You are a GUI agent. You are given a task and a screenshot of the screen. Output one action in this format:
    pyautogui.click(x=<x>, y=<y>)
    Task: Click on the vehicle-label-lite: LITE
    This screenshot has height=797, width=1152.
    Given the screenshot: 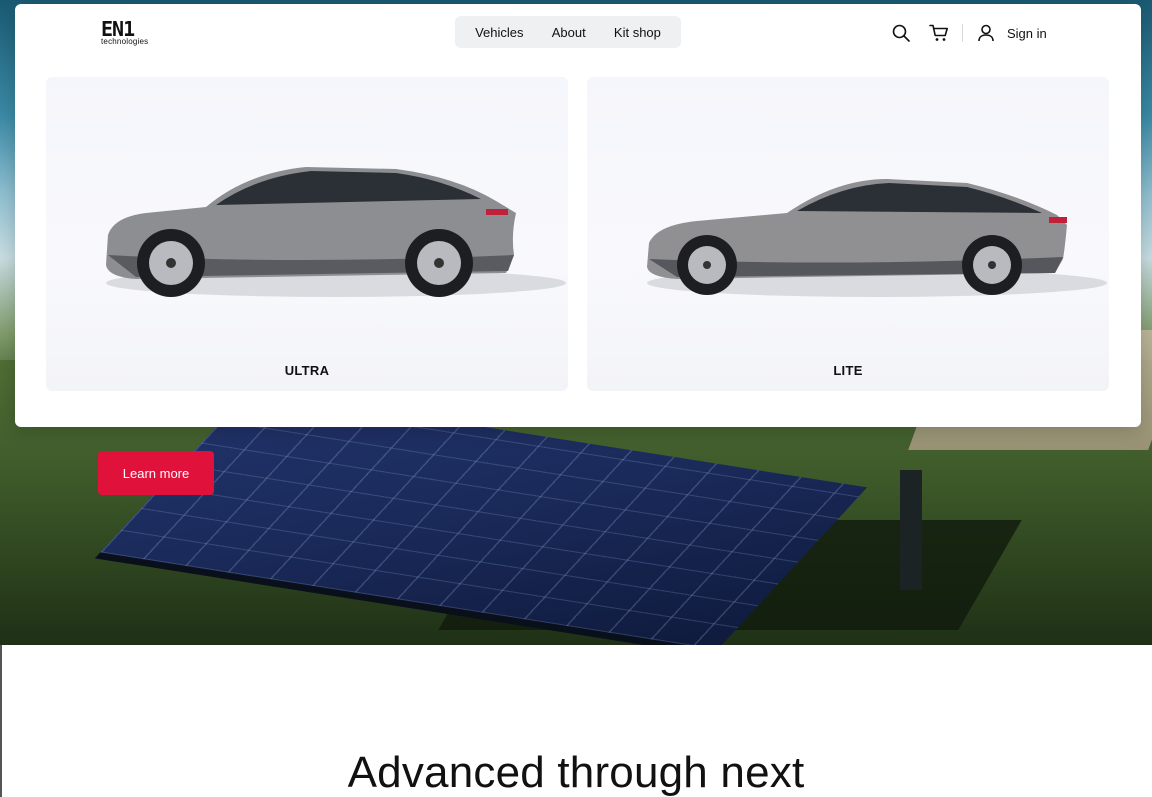 What is the action you would take?
    pyautogui.click(x=848, y=370)
    